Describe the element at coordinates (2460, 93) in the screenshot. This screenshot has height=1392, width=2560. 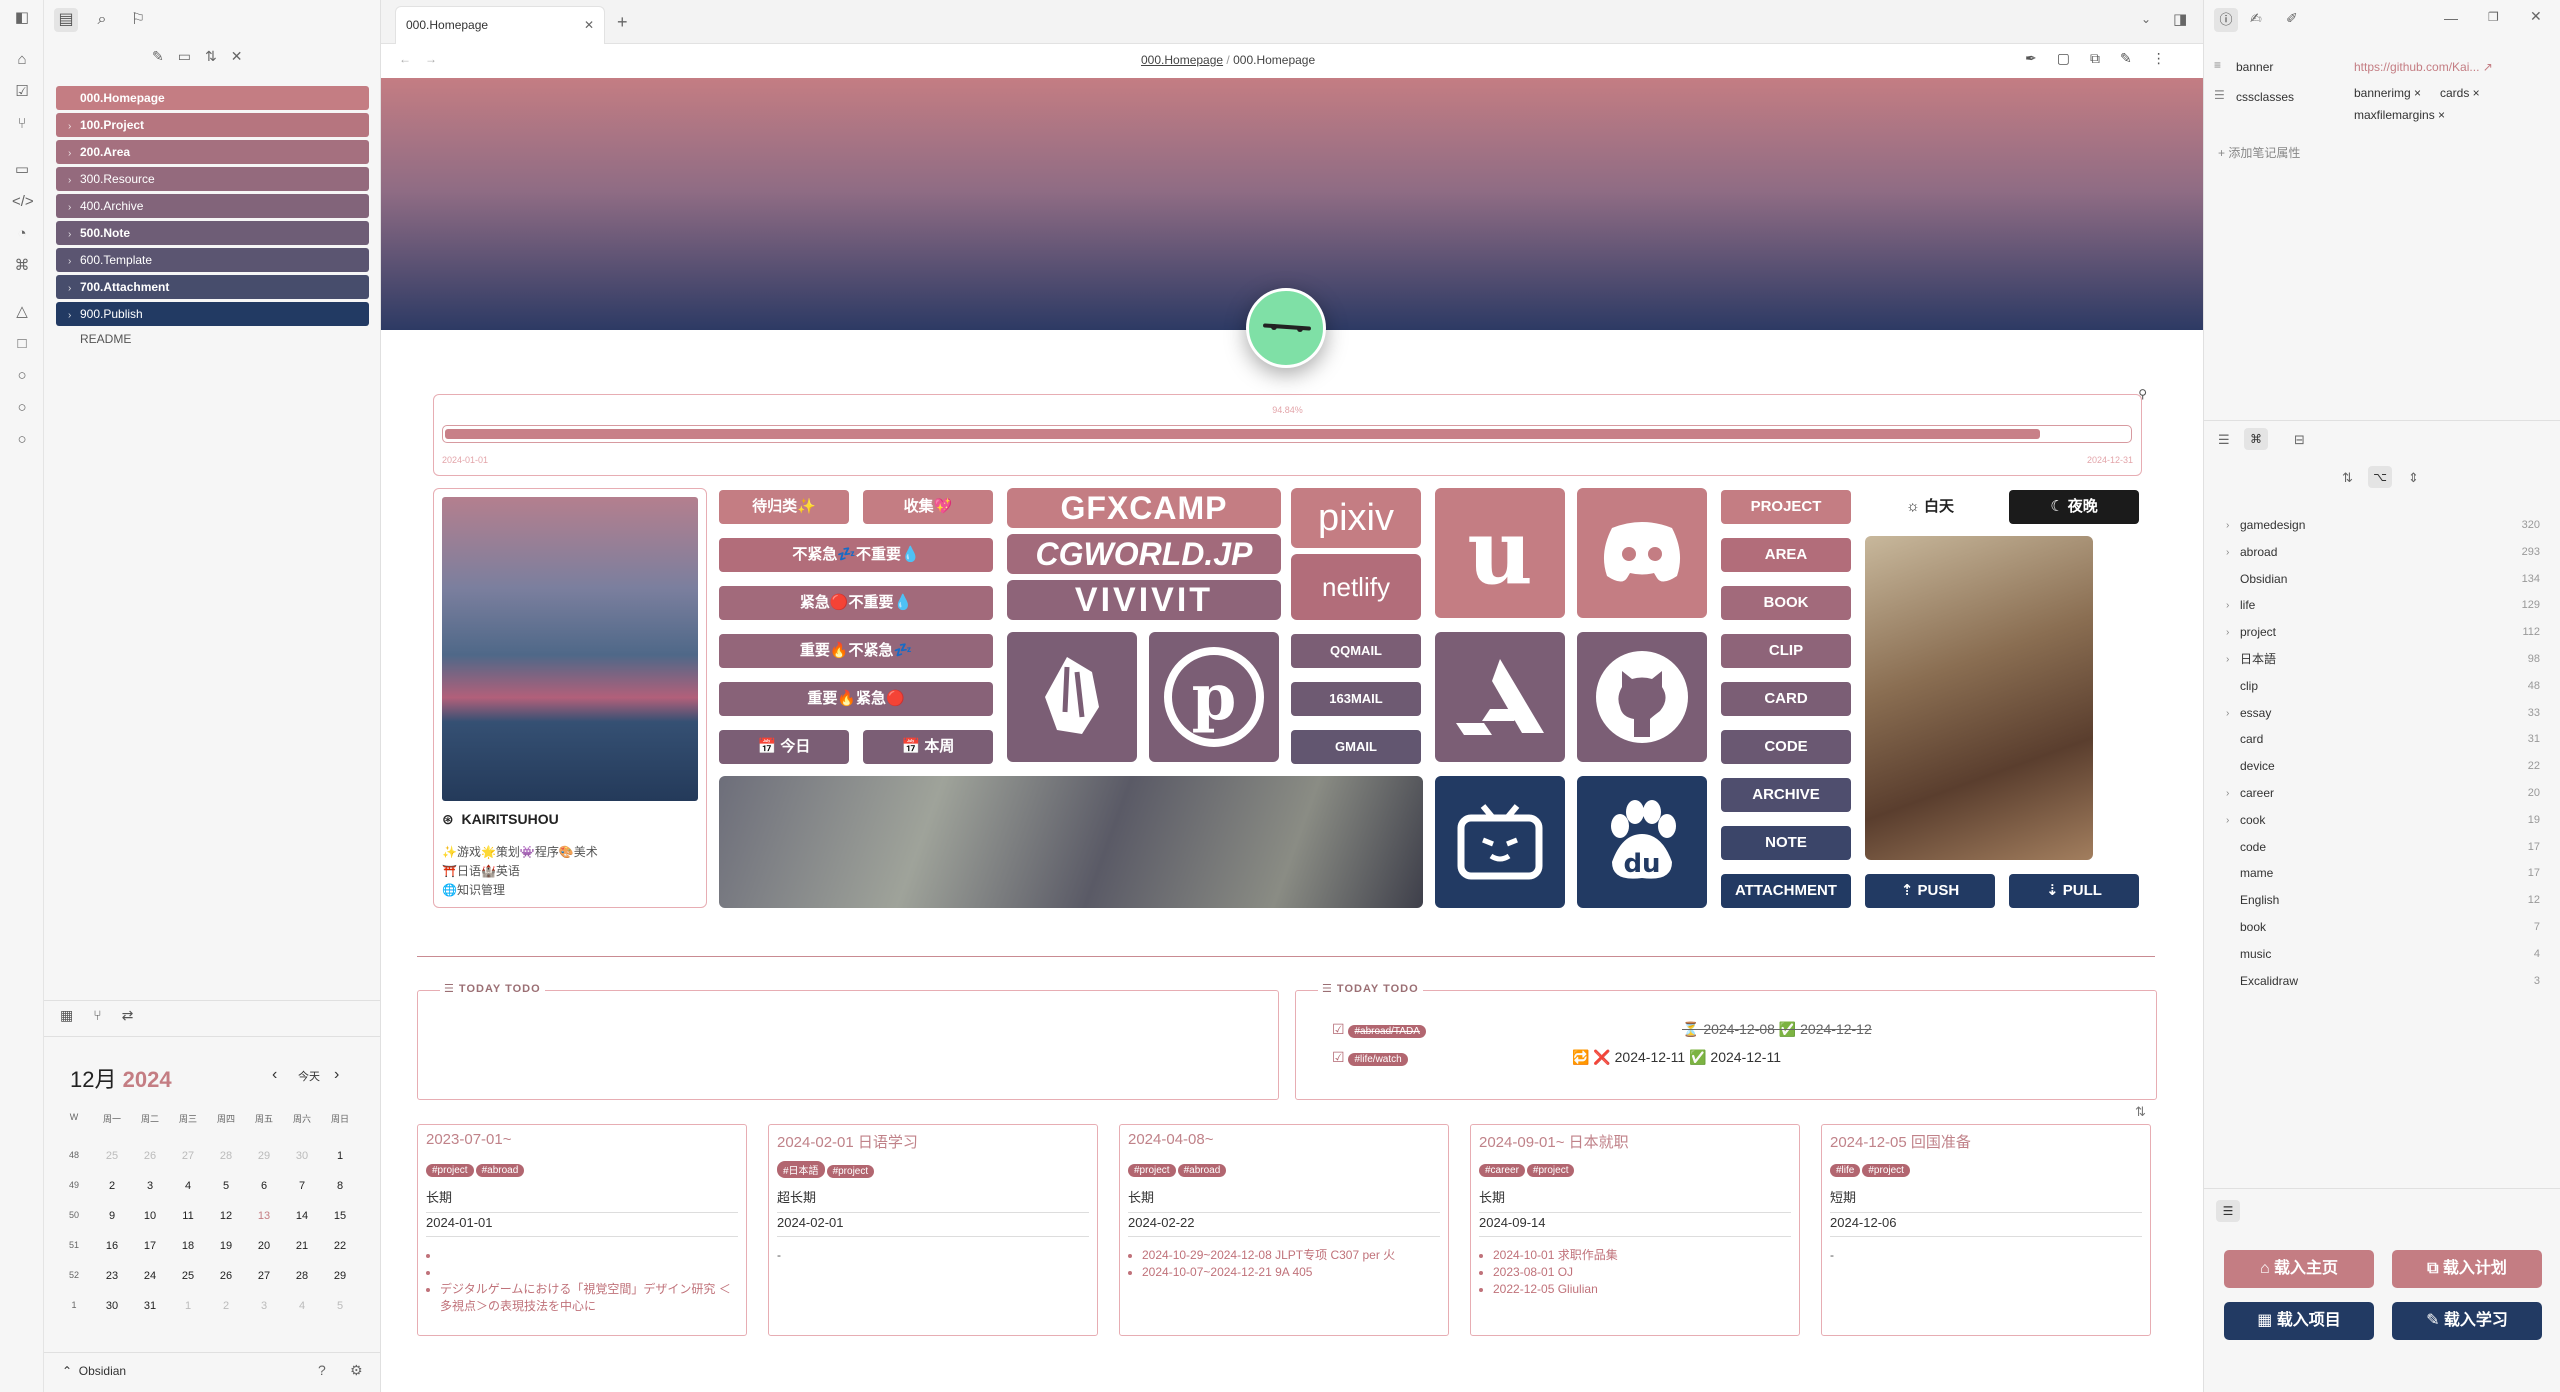
I see `prop-css-value-2: cards ×` at that location.